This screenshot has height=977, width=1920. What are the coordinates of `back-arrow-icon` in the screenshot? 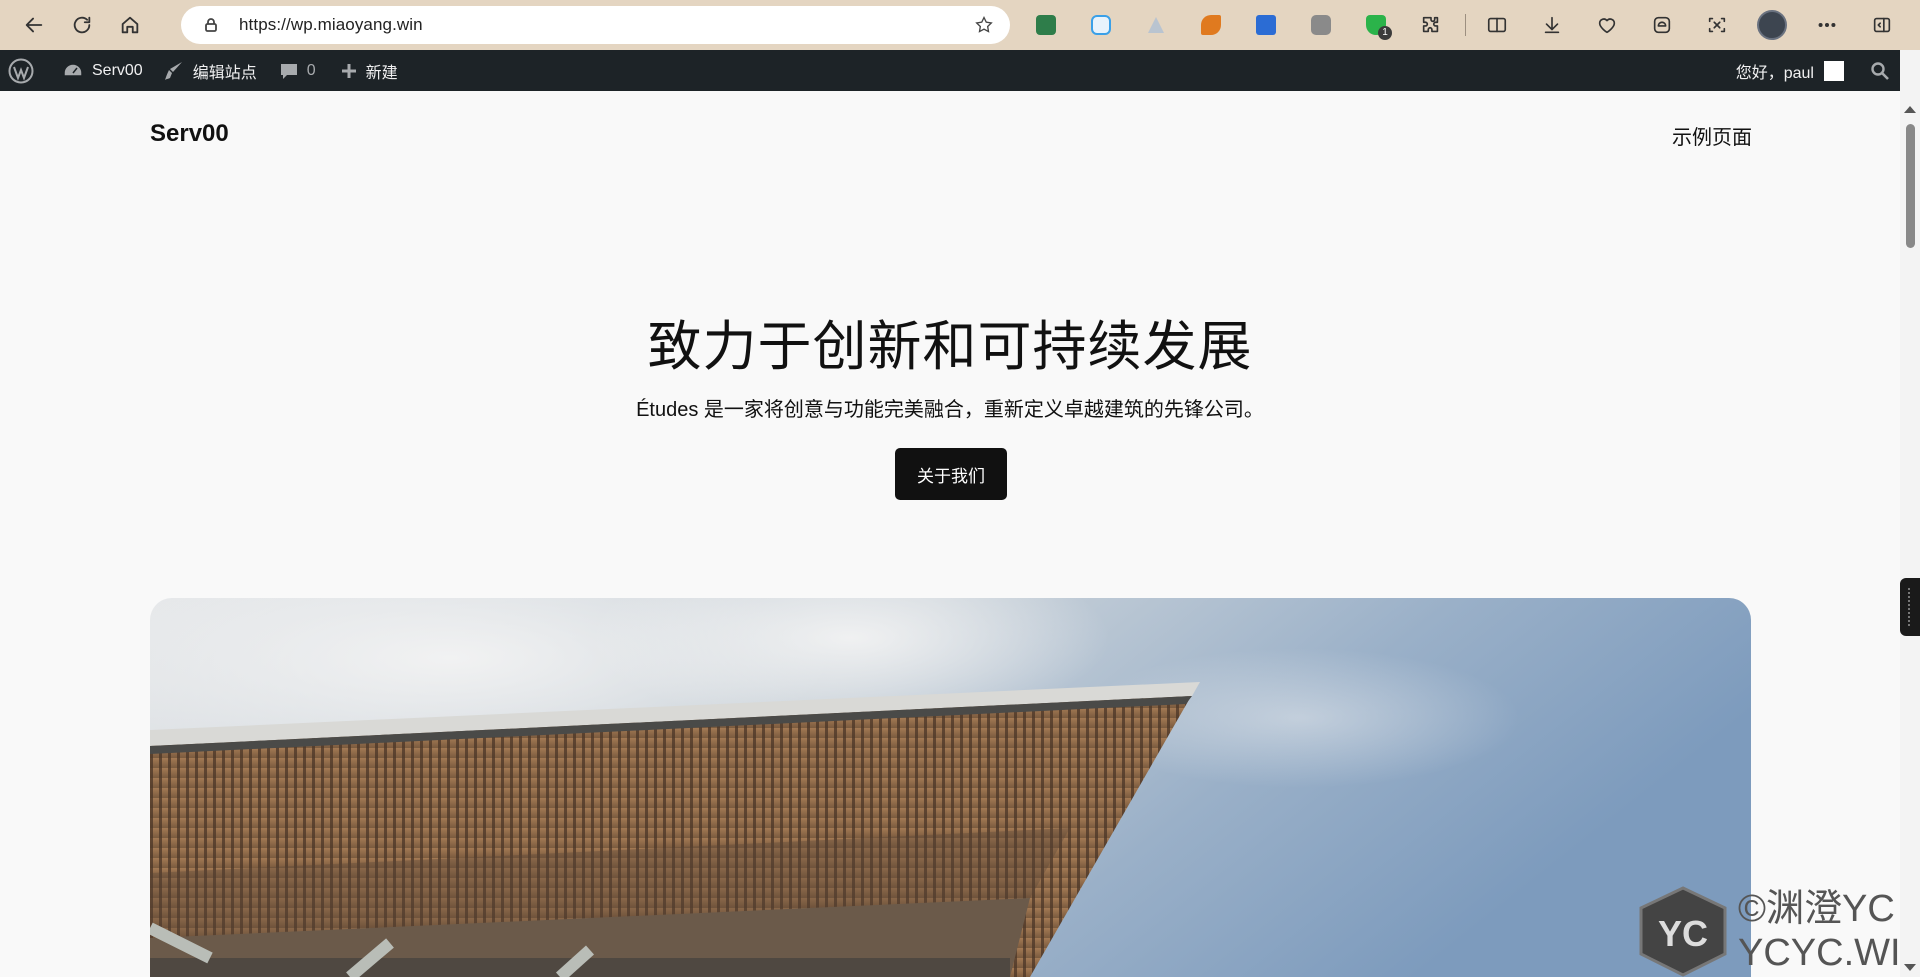 It's located at (34, 25).